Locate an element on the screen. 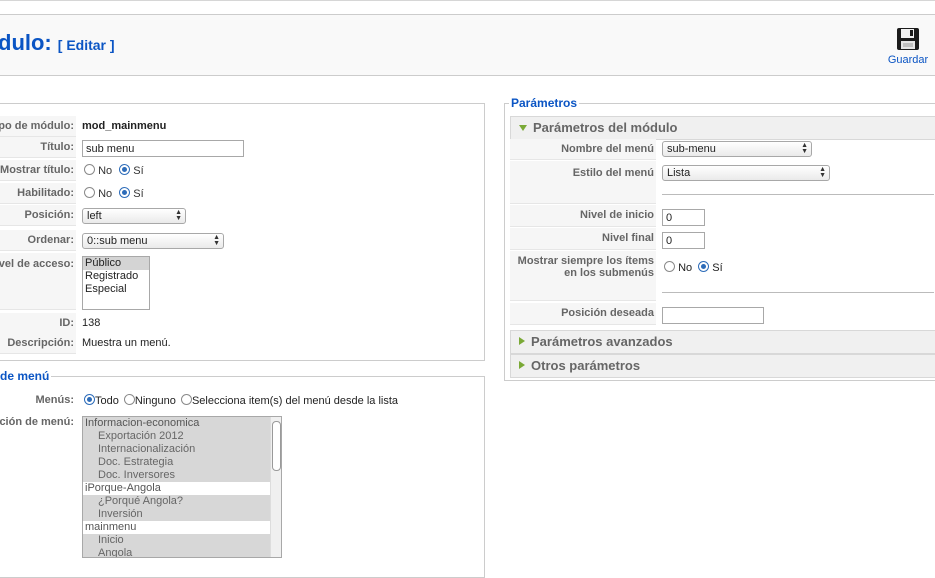 This screenshot has width=935, height=578. always-show-no-radio is located at coordinates (669, 266).